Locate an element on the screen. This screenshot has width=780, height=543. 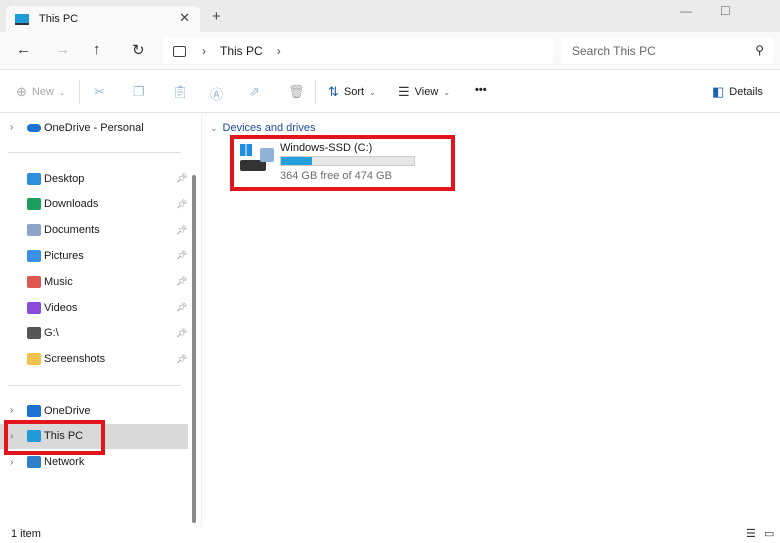
sidebar-item-downloads: Downloads 📌︎ is located at coordinates (94, 204).